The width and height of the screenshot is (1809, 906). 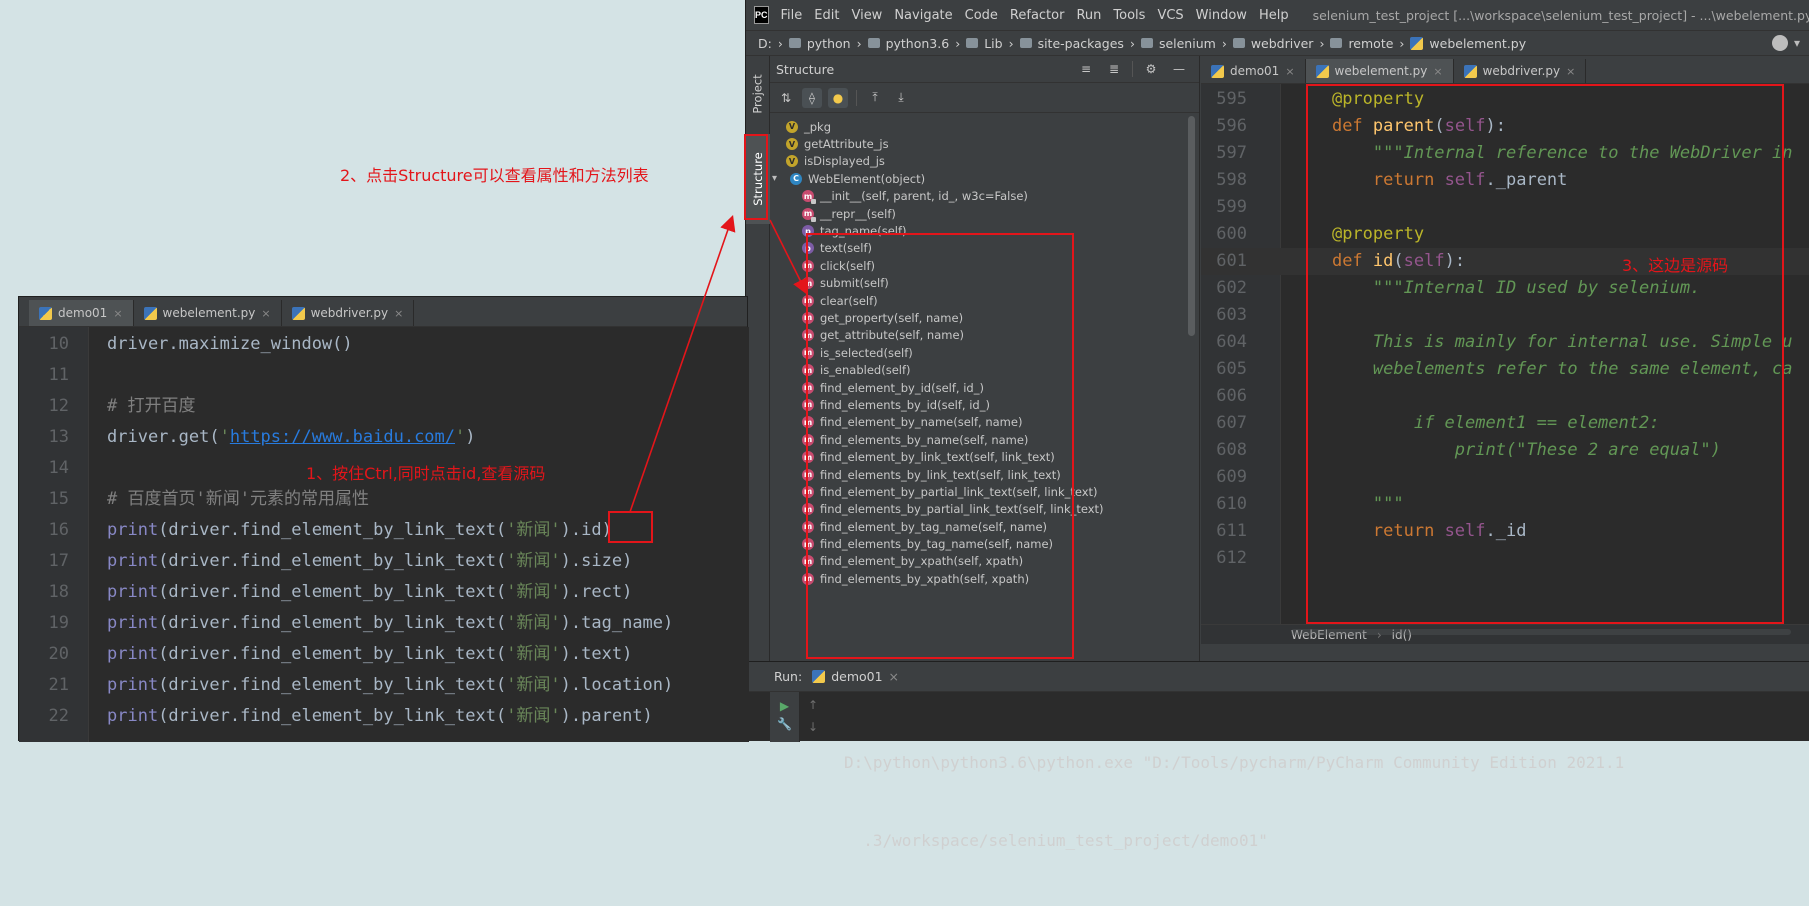 What do you see at coordinates (785, 717) in the screenshot?
I see `run-left-actions: ▶ 🔧` at bounding box center [785, 717].